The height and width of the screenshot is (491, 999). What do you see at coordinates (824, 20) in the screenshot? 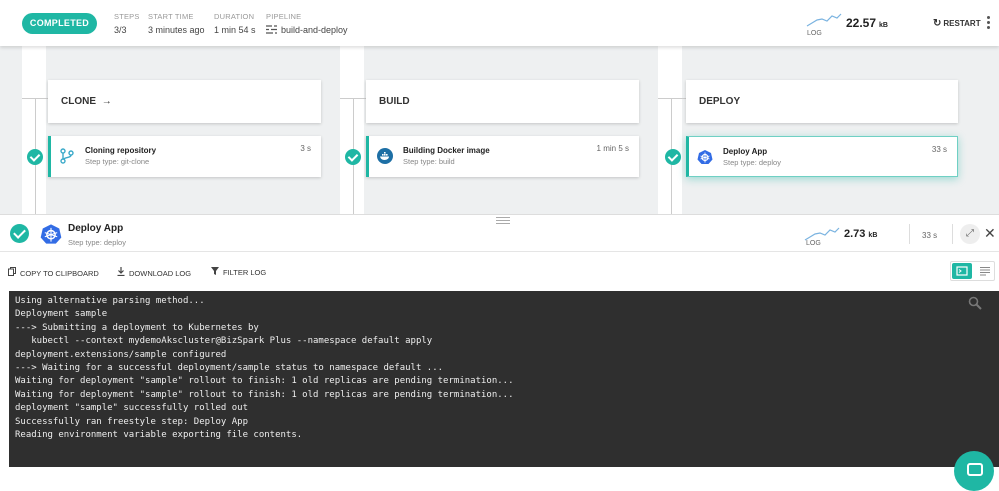
I see `log-sparkline-icon` at bounding box center [824, 20].